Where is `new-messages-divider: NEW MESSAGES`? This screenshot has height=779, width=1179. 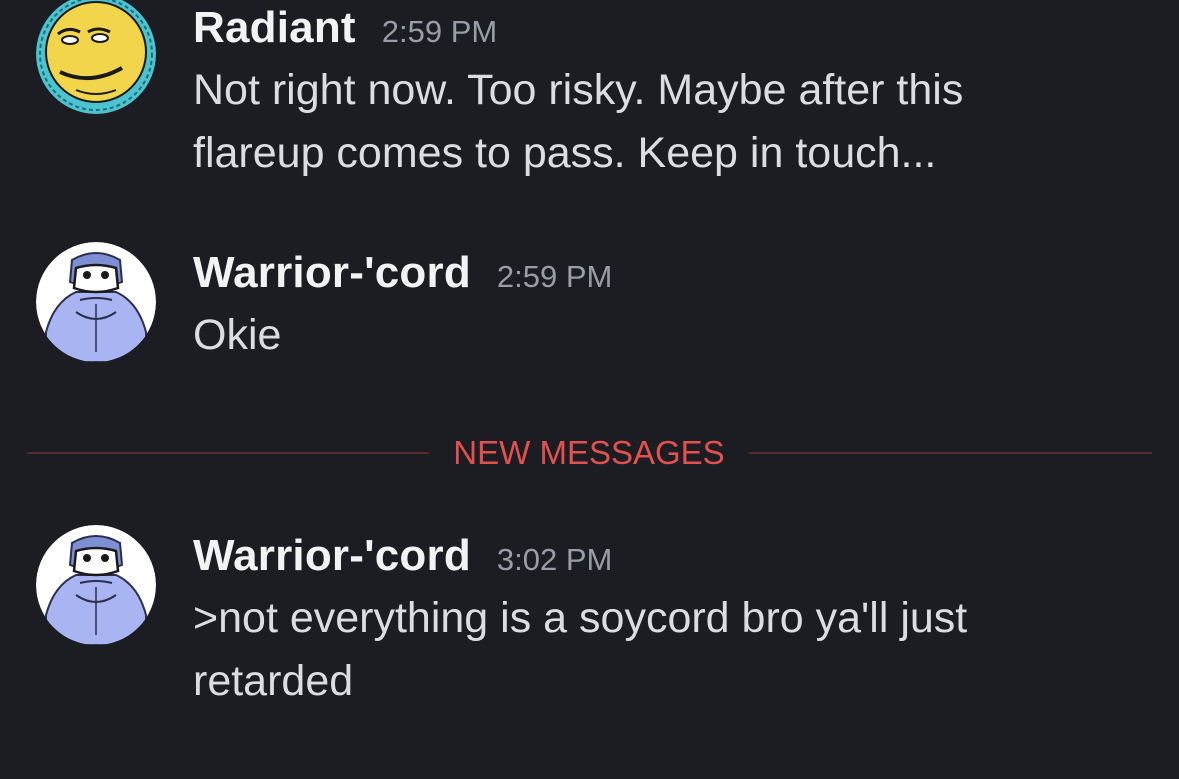 new-messages-divider: NEW MESSAGES is located at coordinates (589, 453).